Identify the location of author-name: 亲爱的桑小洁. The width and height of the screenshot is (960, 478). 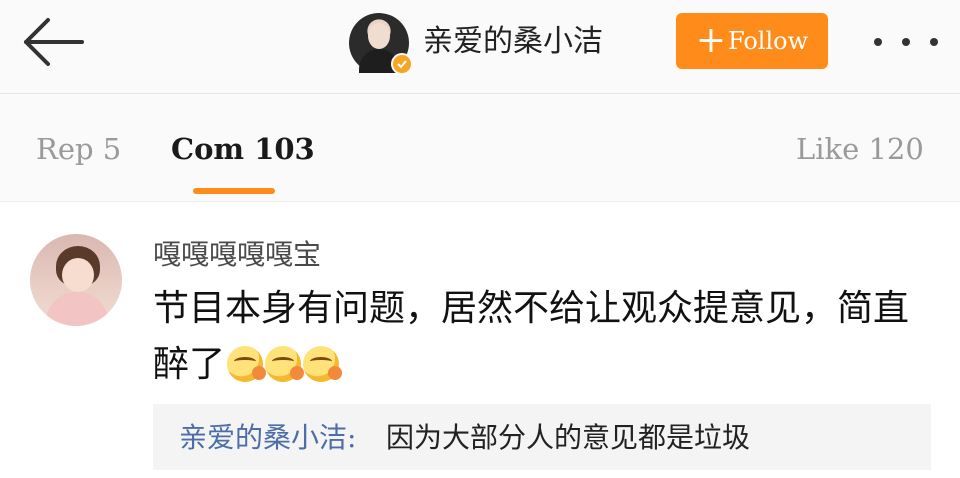
(513, 42).